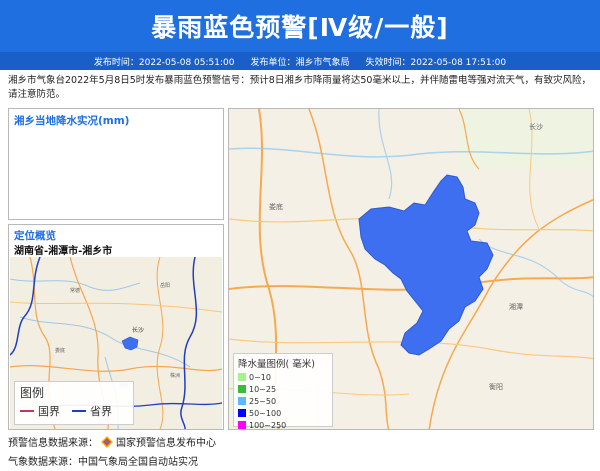 The height and width of the screenshot is (471, 600). Describe the element at coordinates (263, 401) in the screenshot. I see `rainfall-range-label: 25~50` at that location.